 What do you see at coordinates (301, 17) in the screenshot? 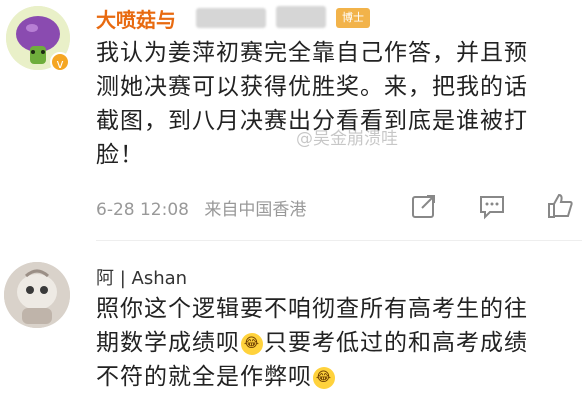
I see `blurred-name-extra` at bounding box center [301, 17].